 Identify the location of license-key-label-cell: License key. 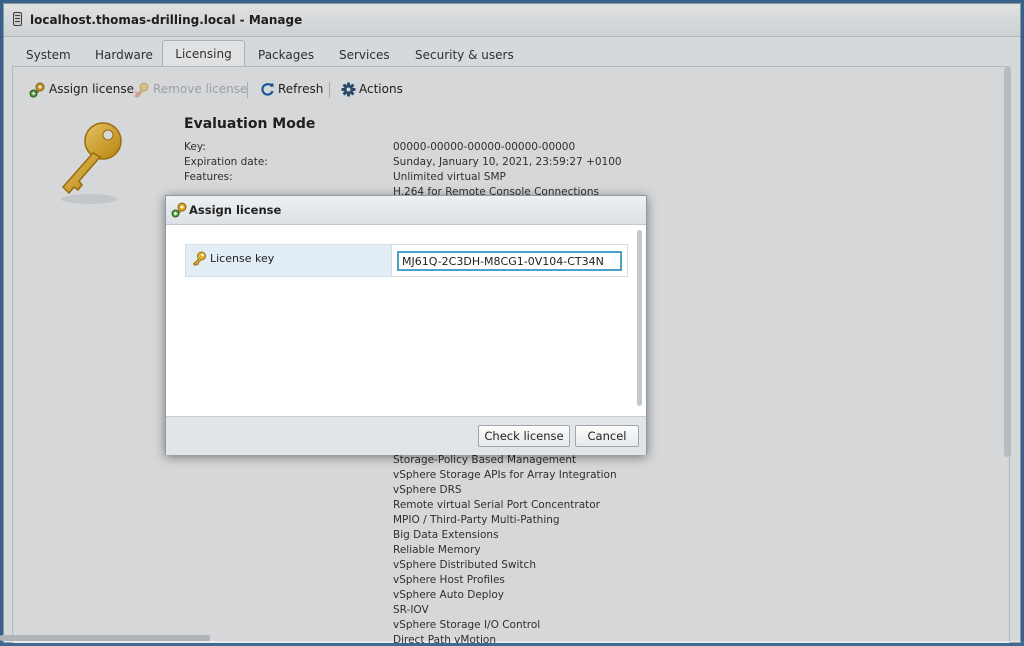
(289, 260).